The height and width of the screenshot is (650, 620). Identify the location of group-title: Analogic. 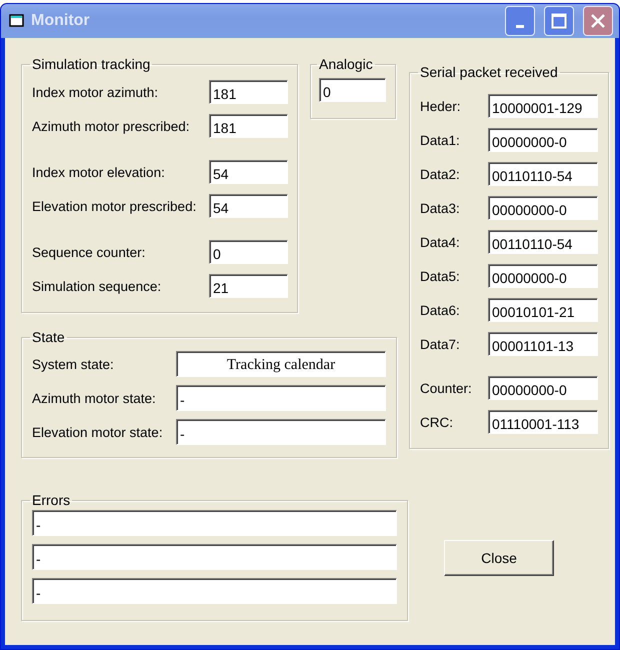
(346, 64).